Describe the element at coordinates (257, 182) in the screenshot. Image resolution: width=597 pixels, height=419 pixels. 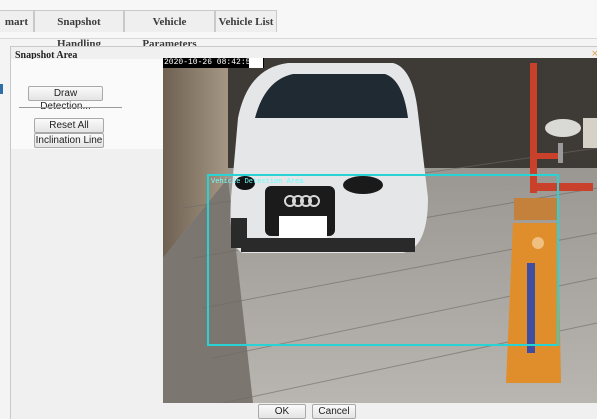
I see `detection-area-label: Vehicle Detection Area` at that location.